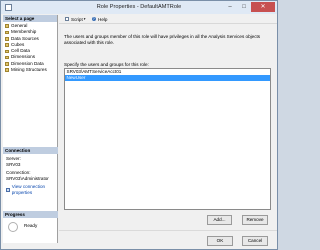 The width and height of the screenshot is (320, 250). What do you see at coordinates (13, 227) in the screenshot?
I see `progress-spinner-icon` at bounding box center [13, 227].